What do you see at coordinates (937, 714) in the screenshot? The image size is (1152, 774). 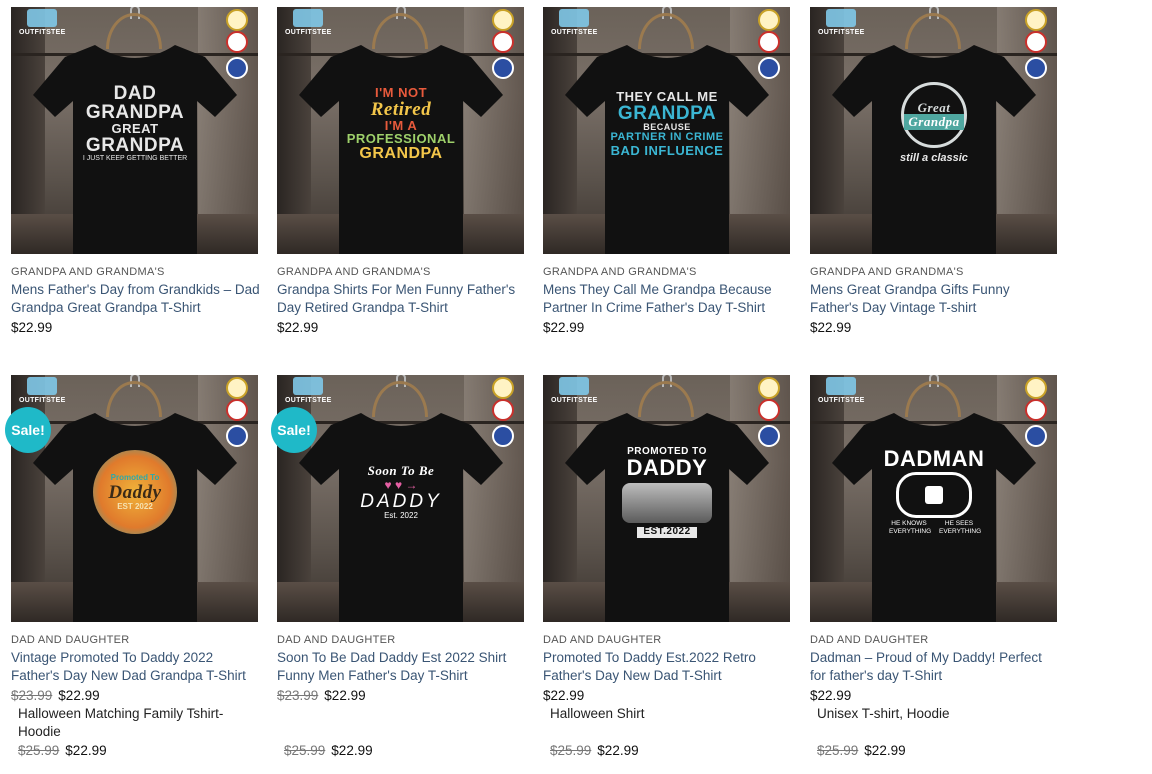 I see `extra-product-title: Unisex T-shirt, Hoodie` at bounding box center [937, 714].